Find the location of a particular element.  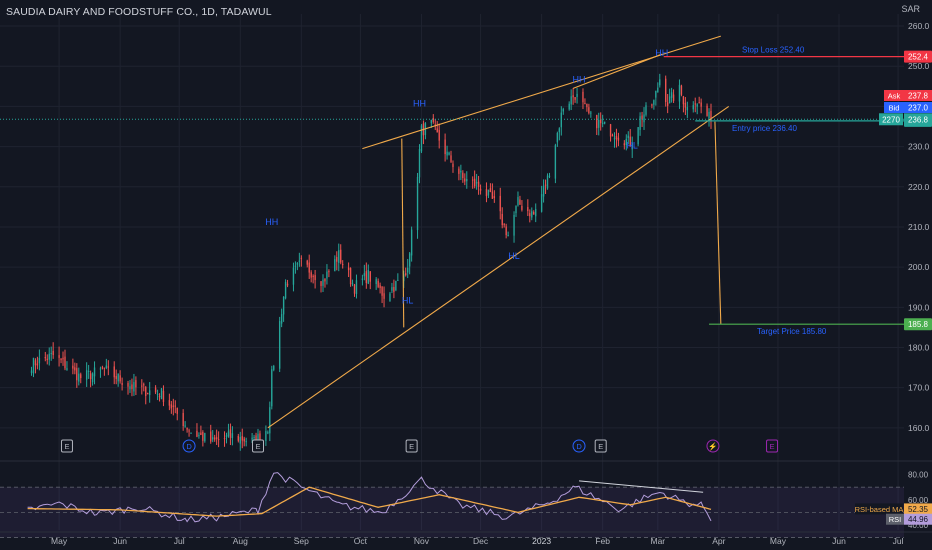

y-tick-label: 260.0 is located at coordinates (919, 26).